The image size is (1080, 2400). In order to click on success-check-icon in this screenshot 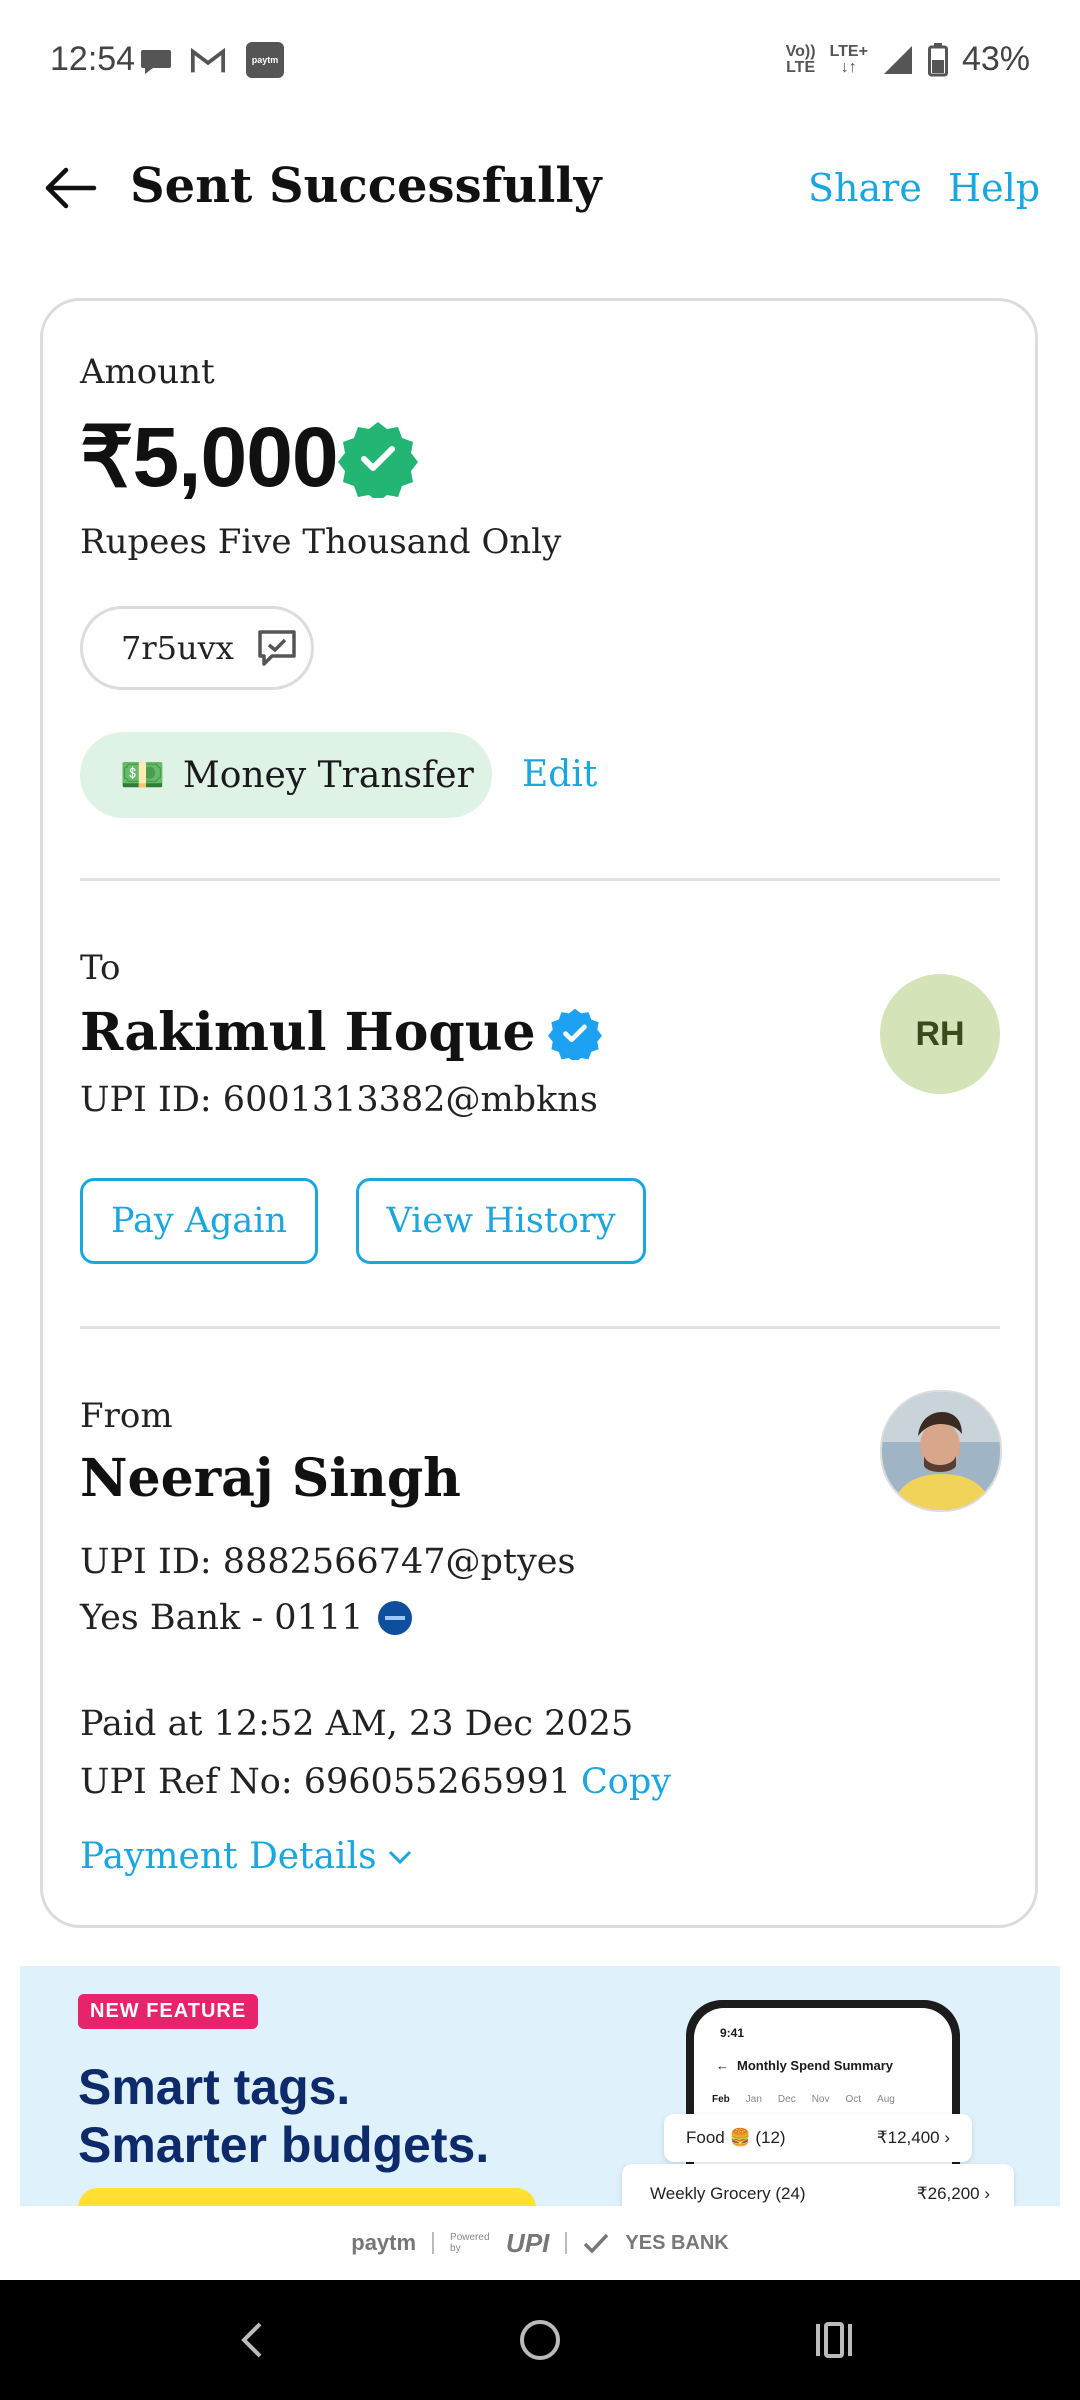, I will do `click(378, 460)`.